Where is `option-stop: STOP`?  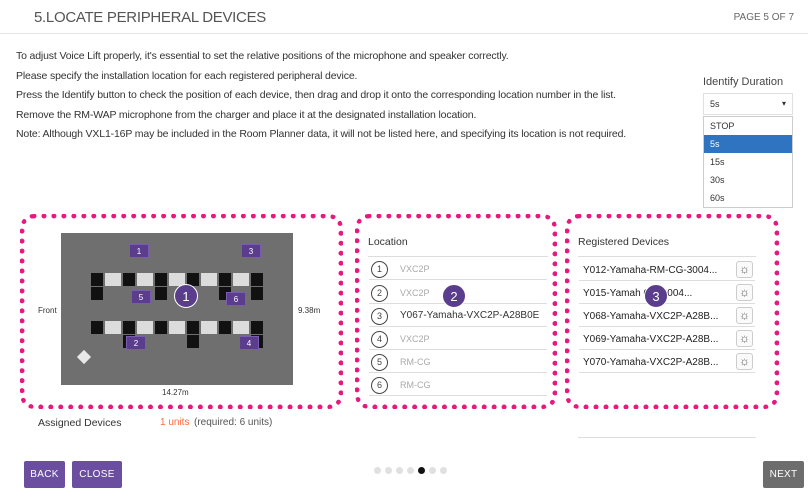
option-stop: STOP is located at coordinates (748, 126).